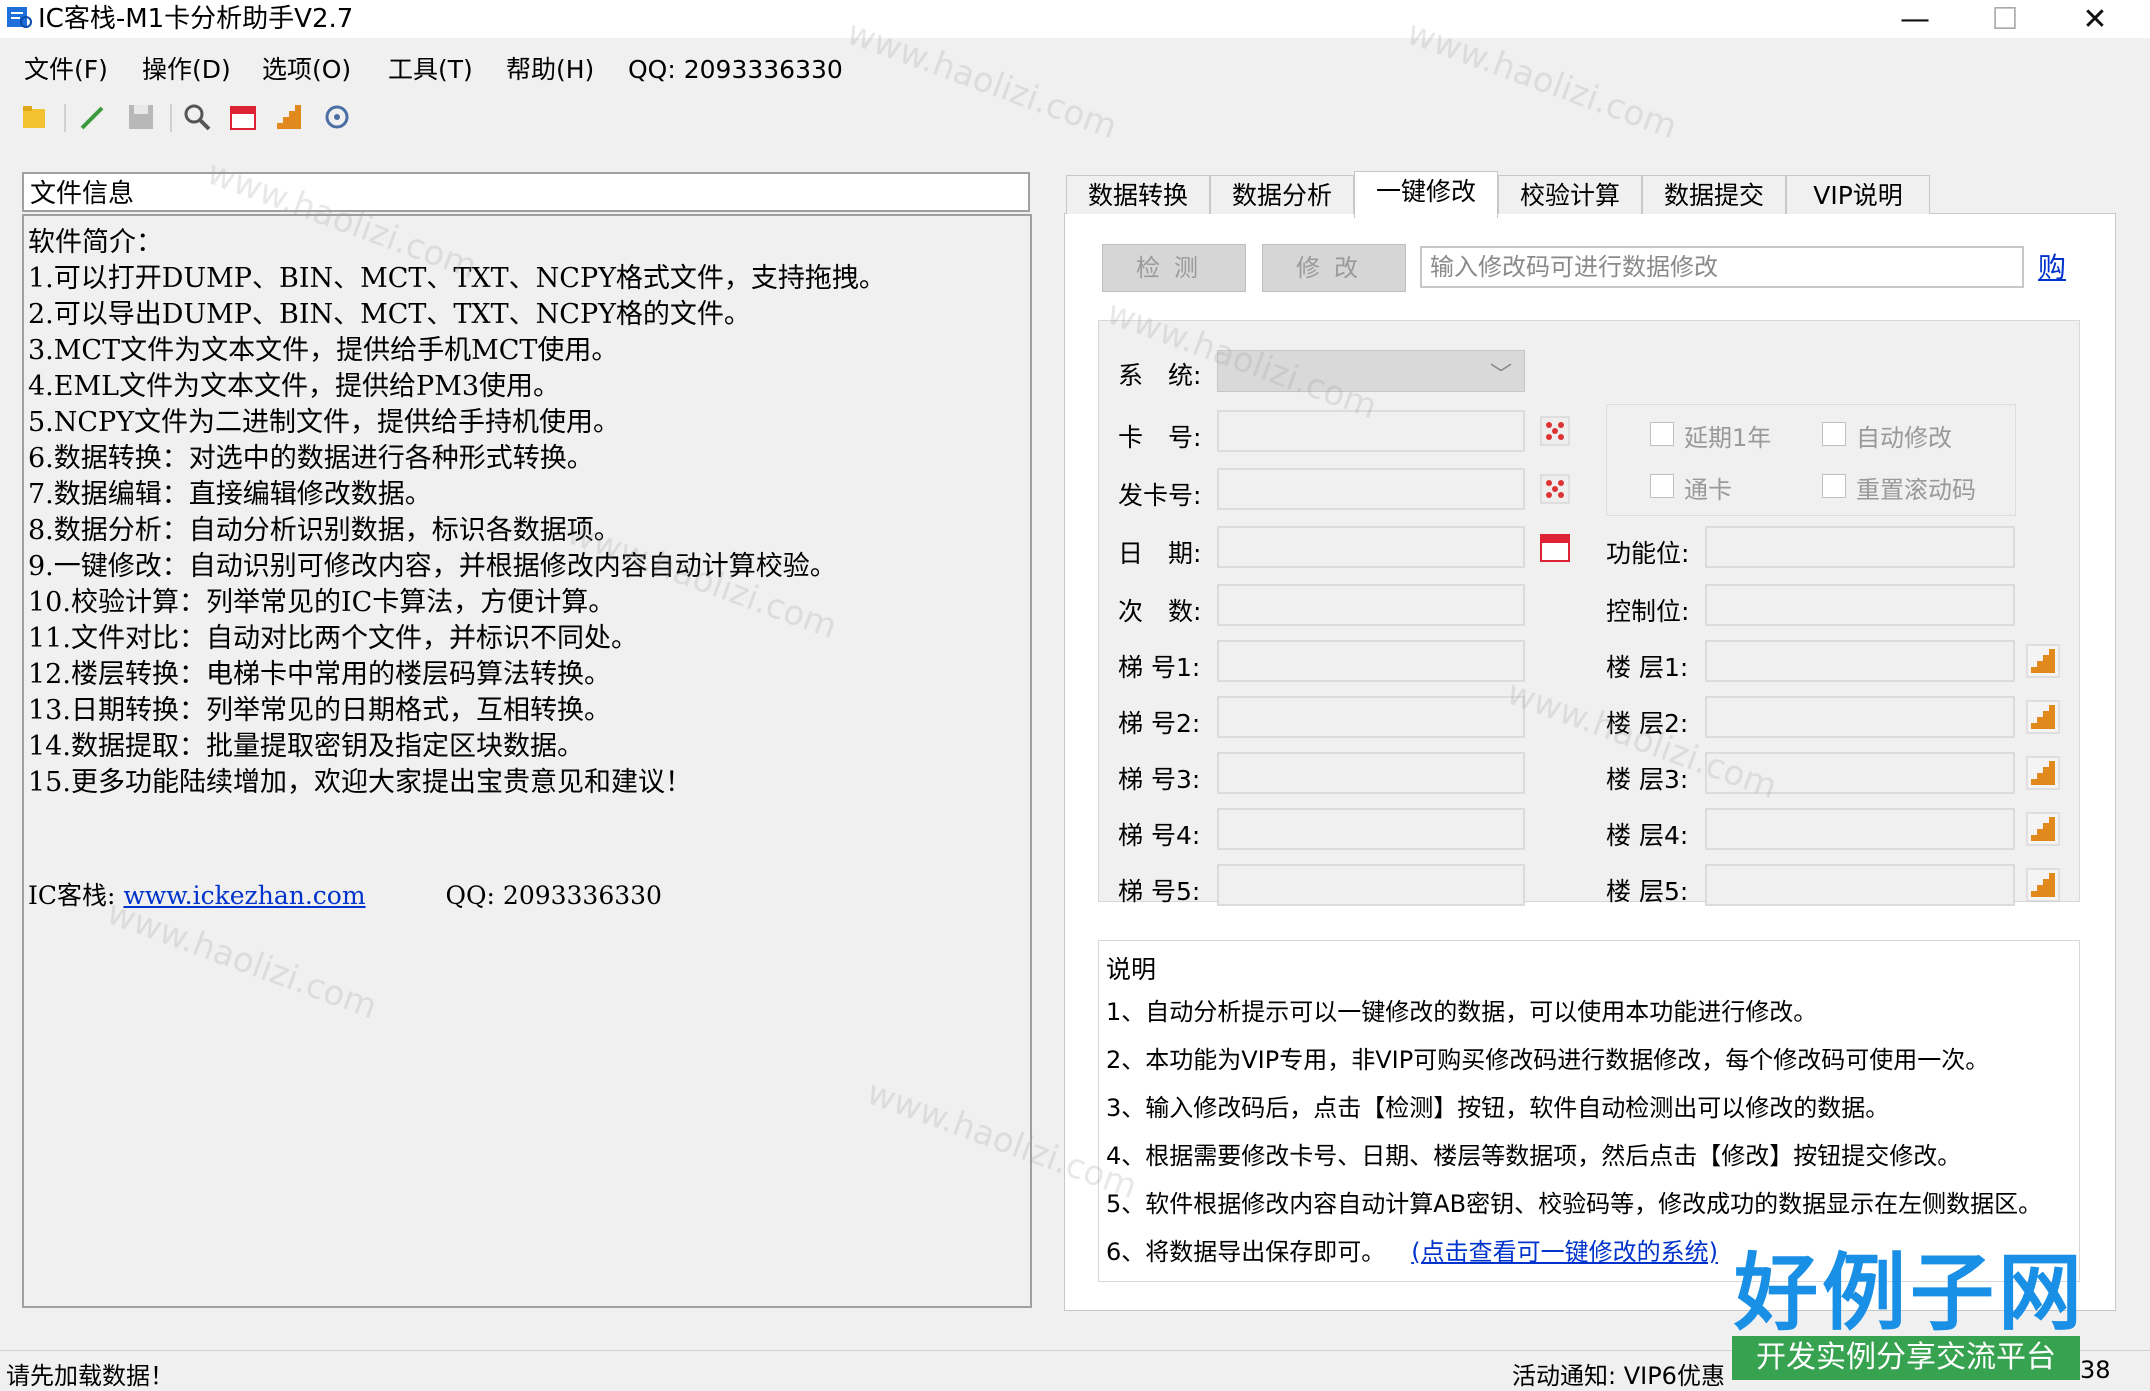 Image resolution: width=2150 pixels, height=1391 pixels. Describe the element at coordinates (1860, 547) in the screenshot. I see `func-bits-field` at that location.